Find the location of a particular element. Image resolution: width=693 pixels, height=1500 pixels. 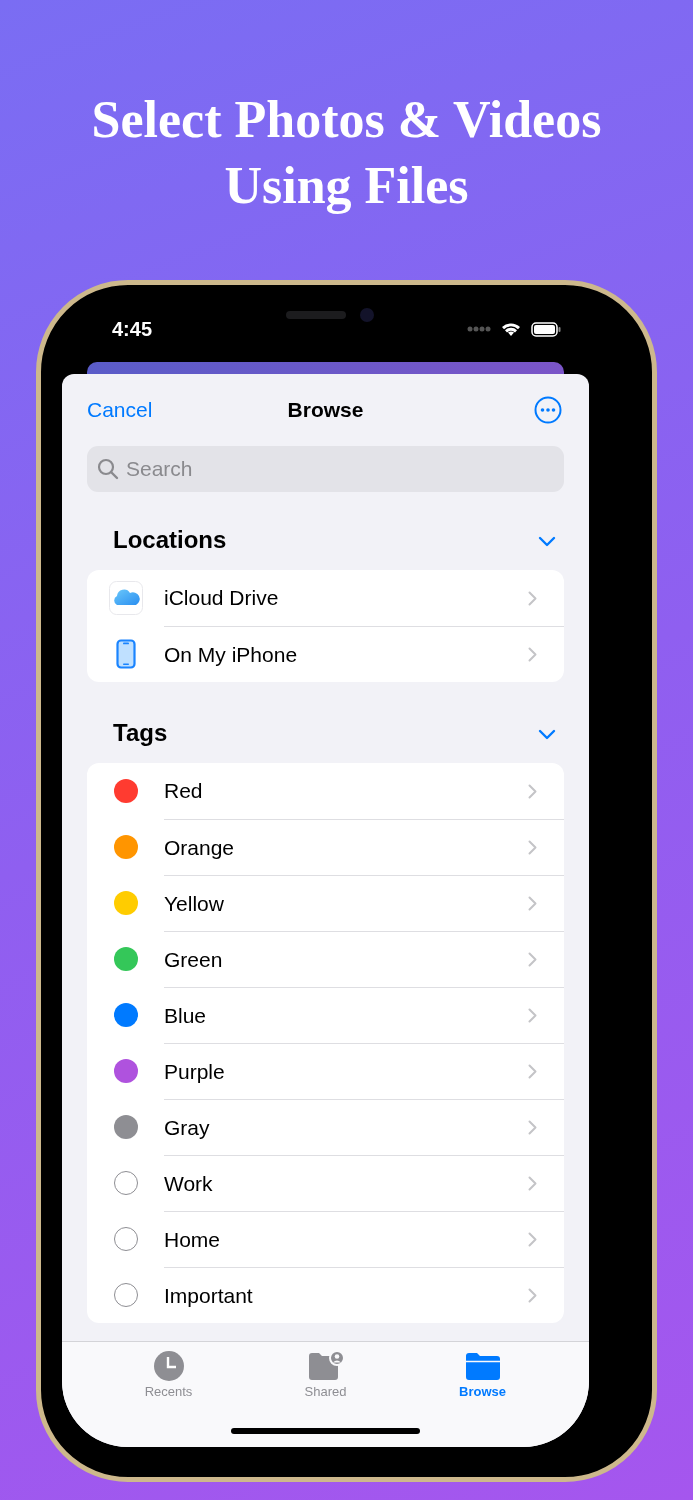

list-item: Red is located at coordinates (183, 791).